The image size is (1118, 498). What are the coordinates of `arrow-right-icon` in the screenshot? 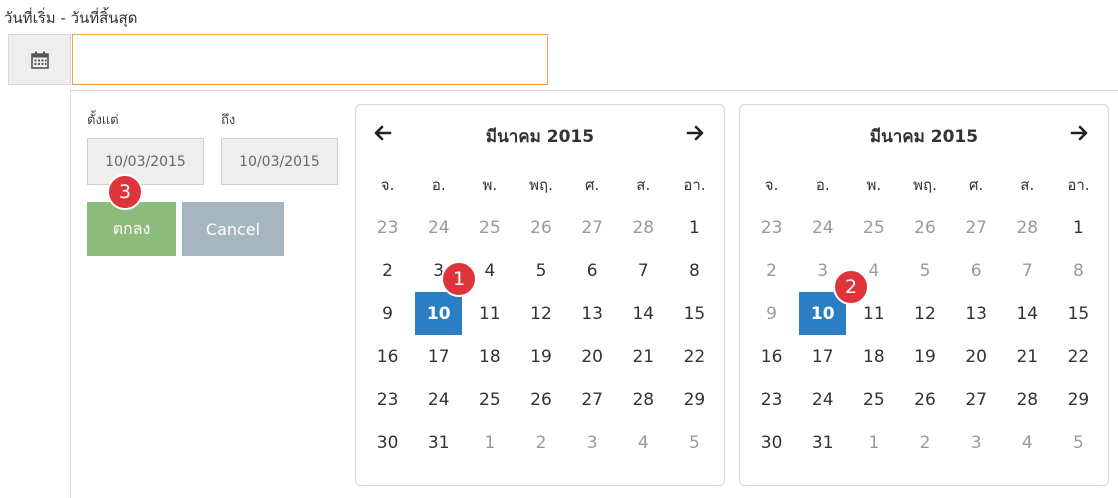 It's located at (695, 133).